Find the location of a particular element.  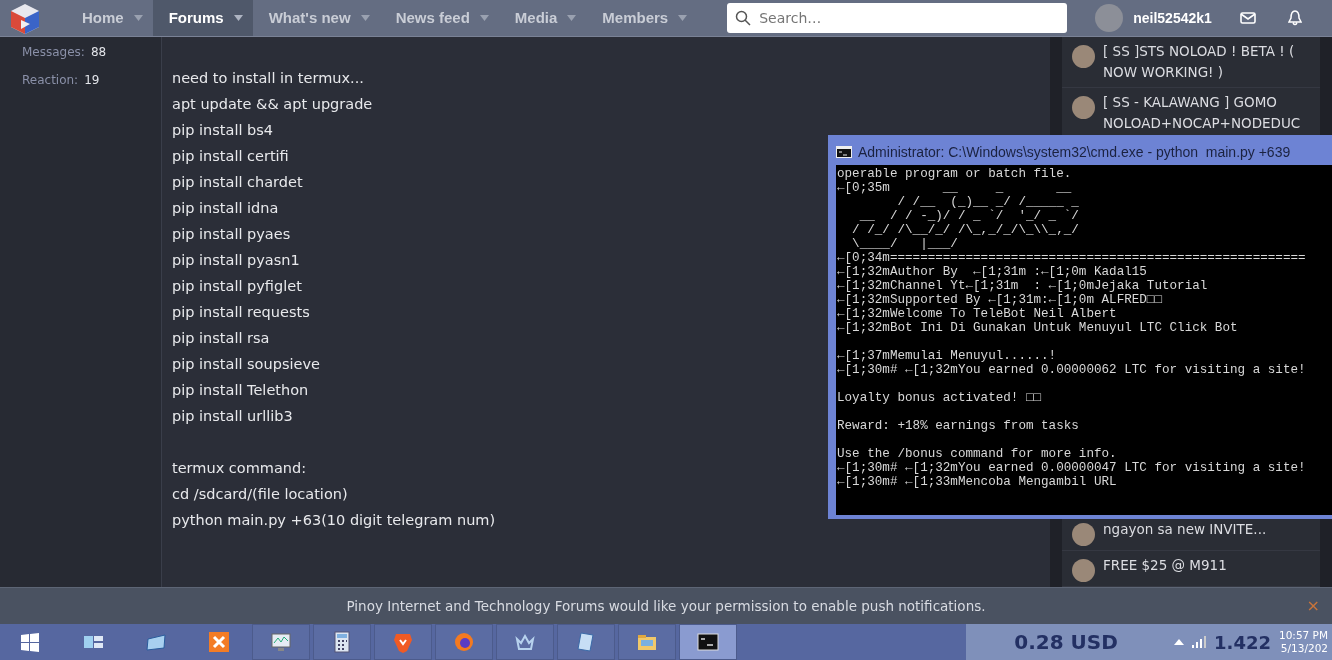

clock-time: 10:57 PM is located at coordinates (1303, 635).